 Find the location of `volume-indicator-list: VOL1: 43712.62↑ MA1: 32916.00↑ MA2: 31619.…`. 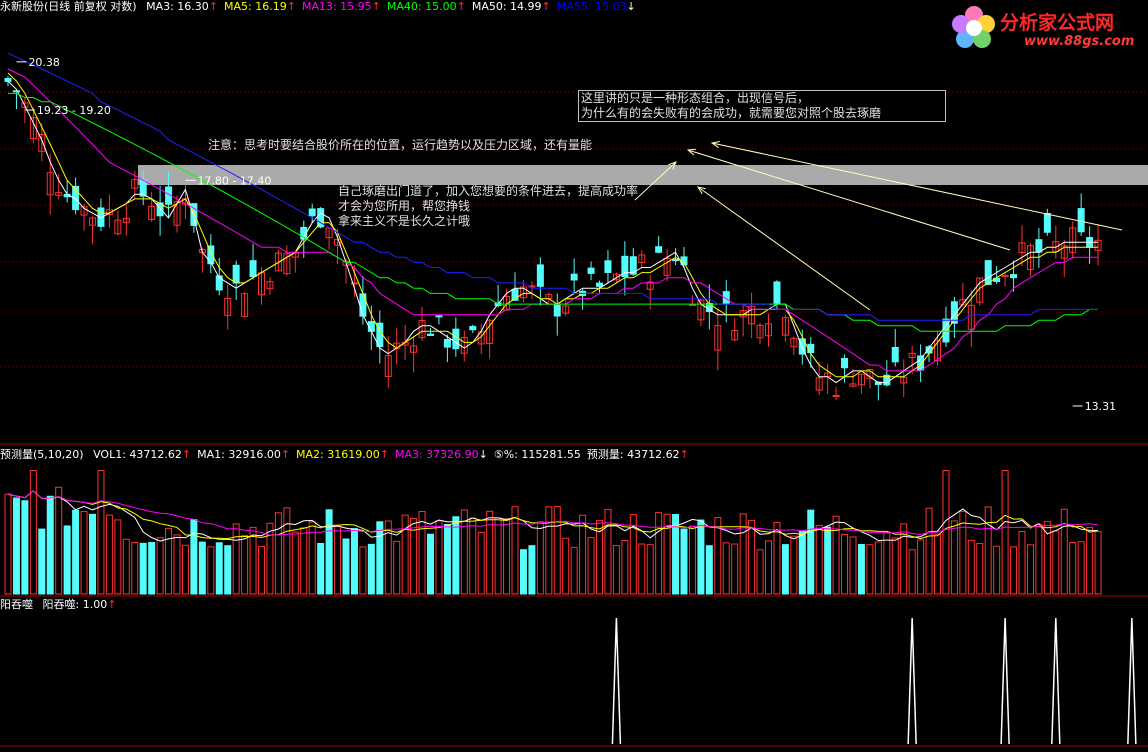

volume-indicator-list: VOL1: 43712.62↑ MA1: 32916.00↑ MA2: 31619.… is located at coordinates (394, 454).